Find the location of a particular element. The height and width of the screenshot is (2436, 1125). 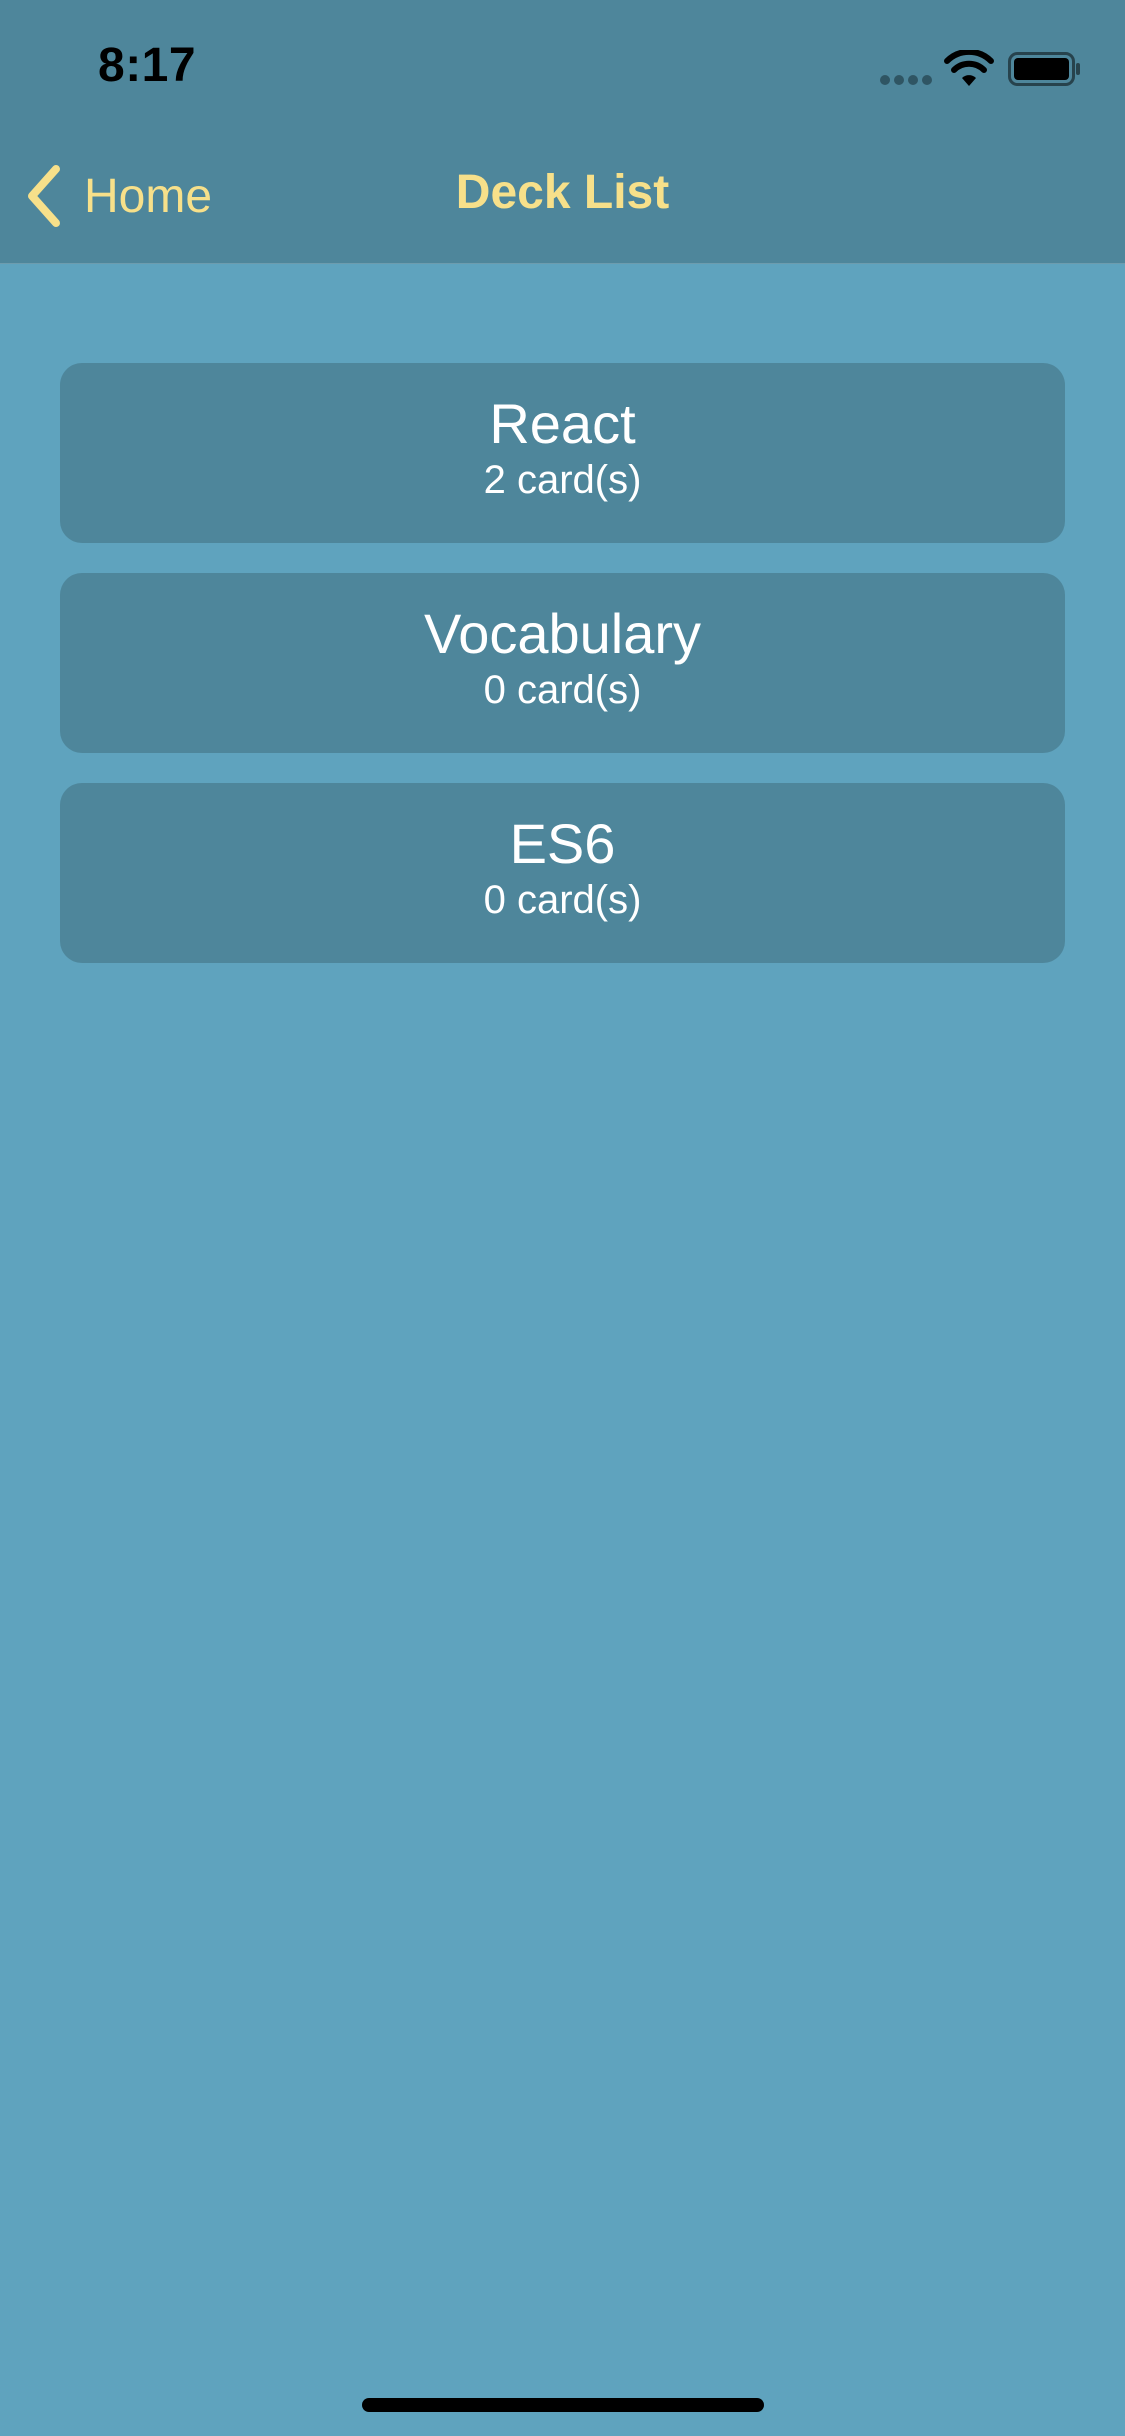

signal-dots-icon is located at coordinates (907, 80).